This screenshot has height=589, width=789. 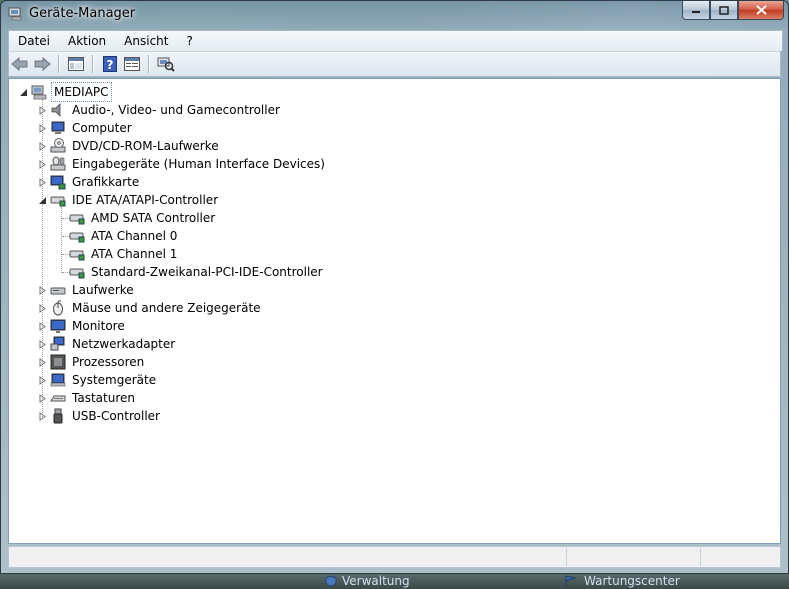 I want to click on help-icon: ?, so click(x=110, y=64).